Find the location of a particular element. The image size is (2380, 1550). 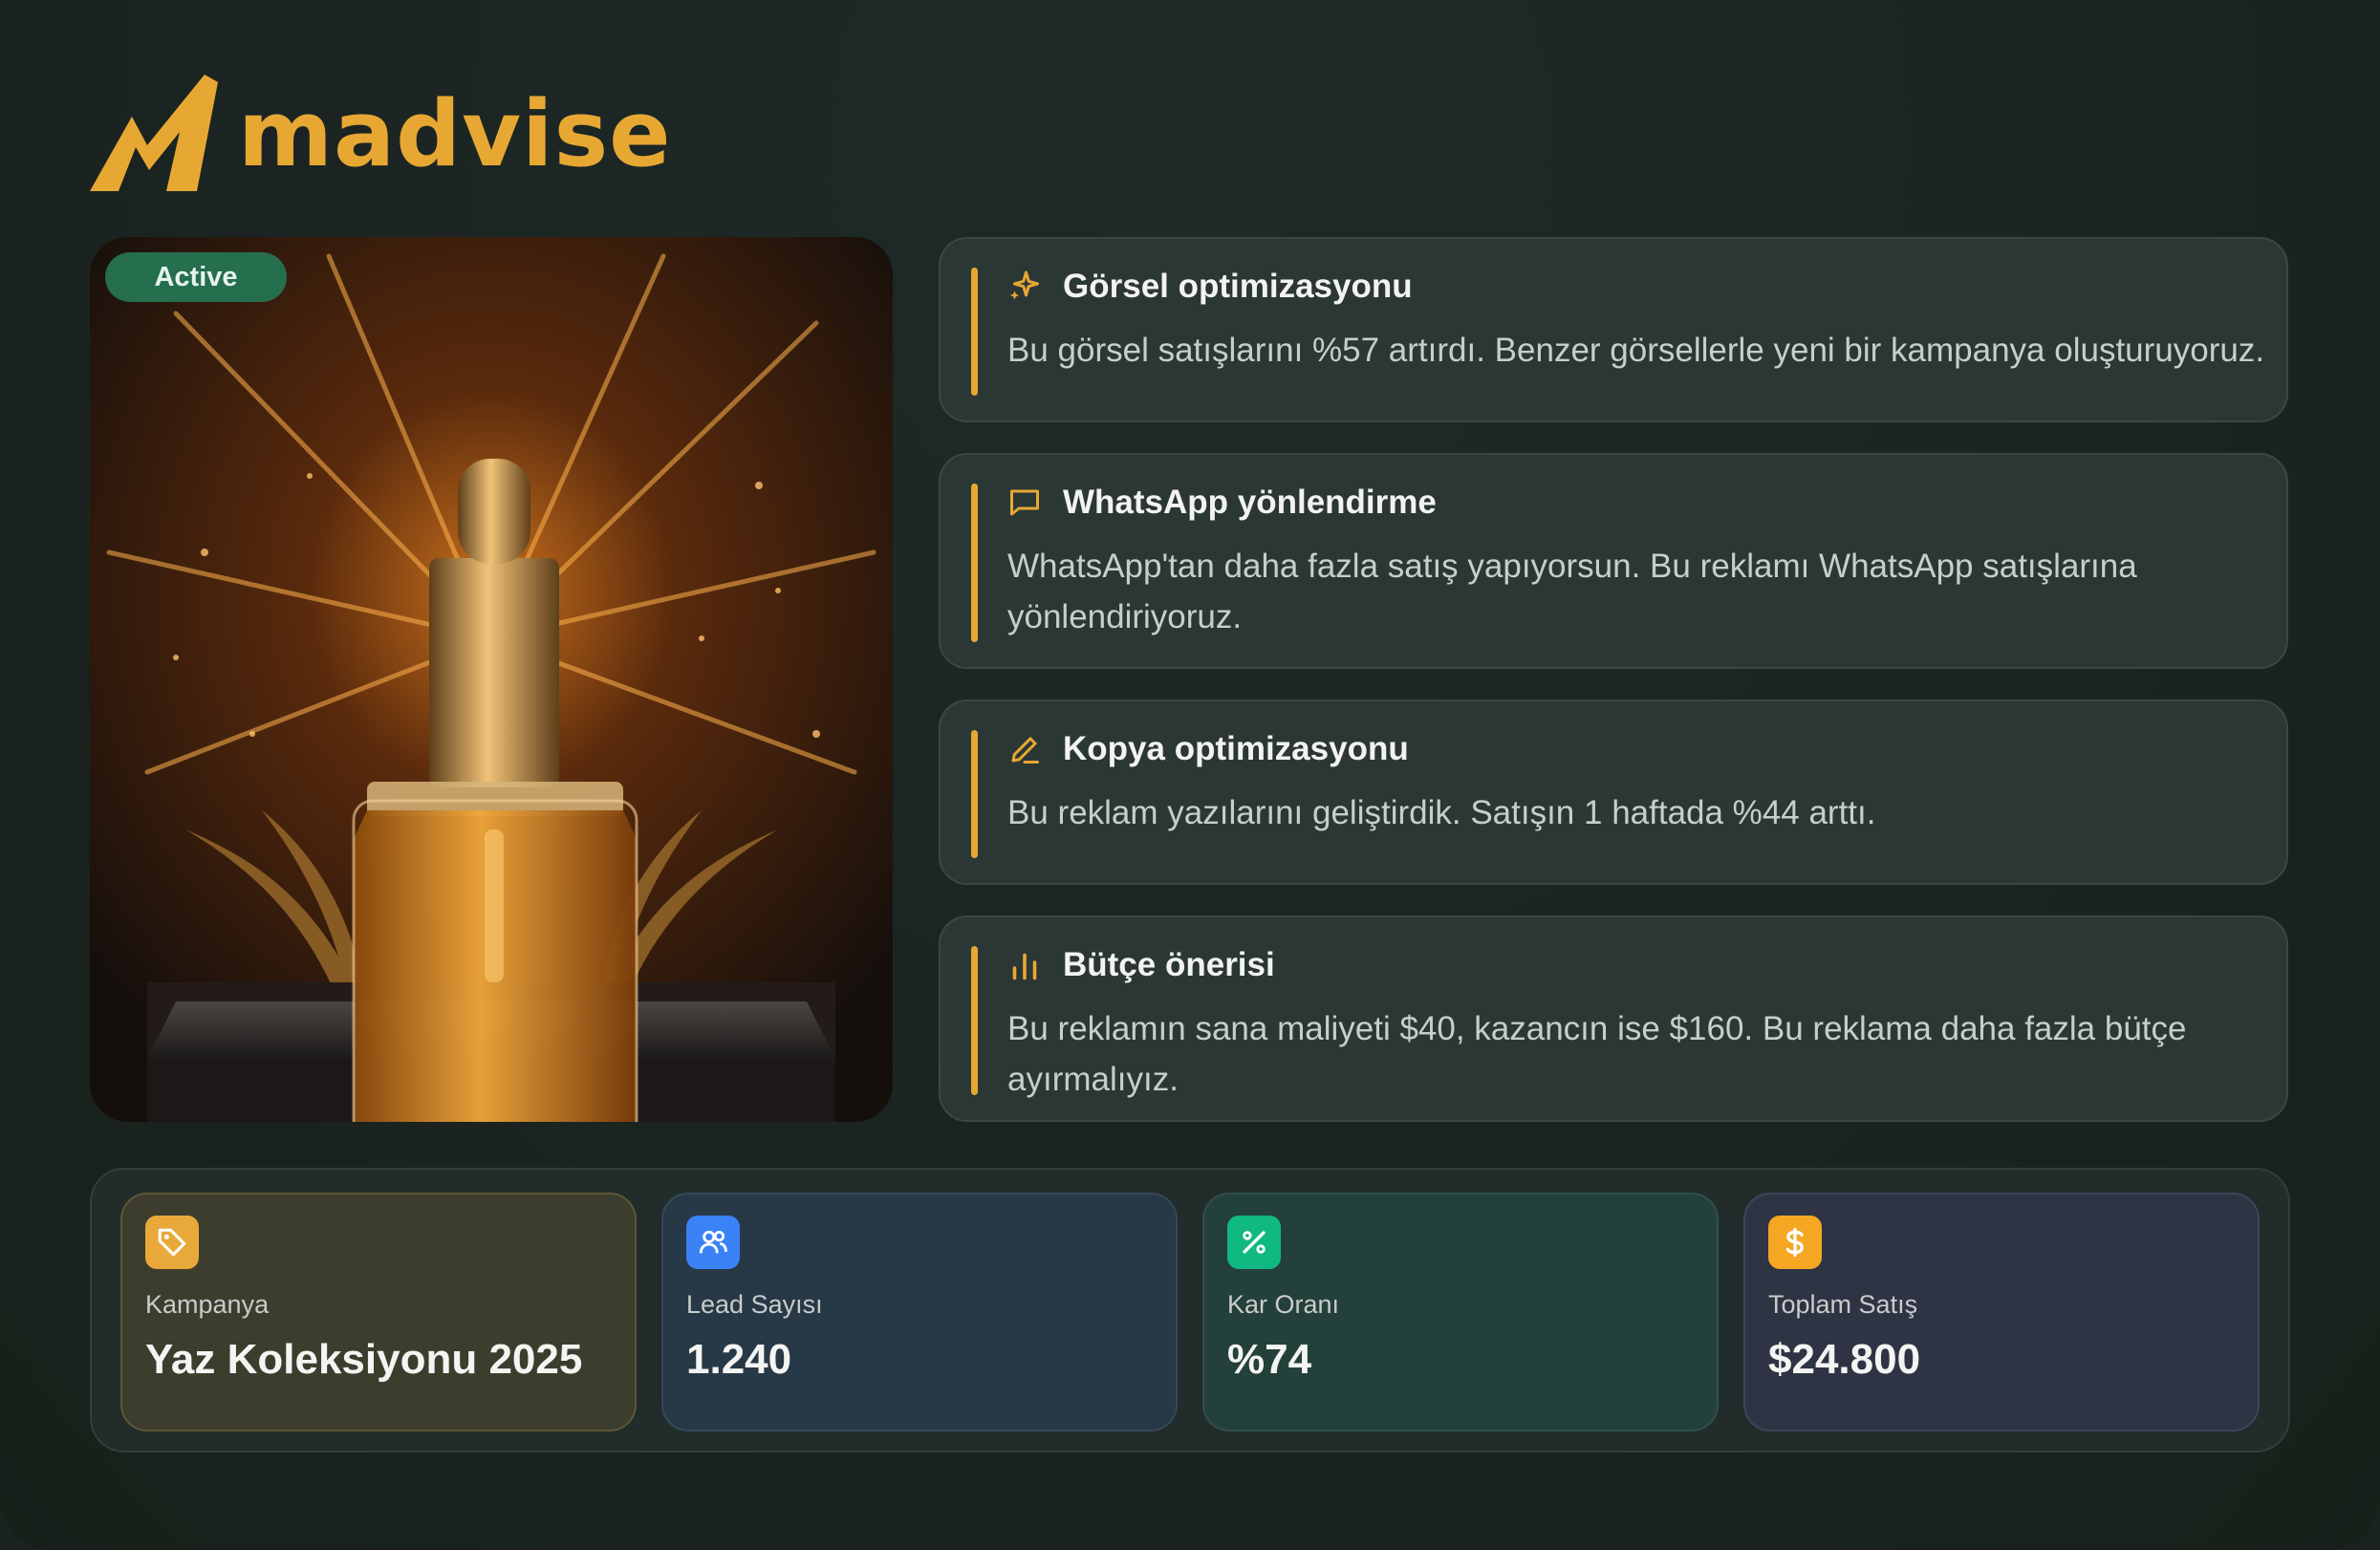

tag-icon is located at coordinates (172, 1242).